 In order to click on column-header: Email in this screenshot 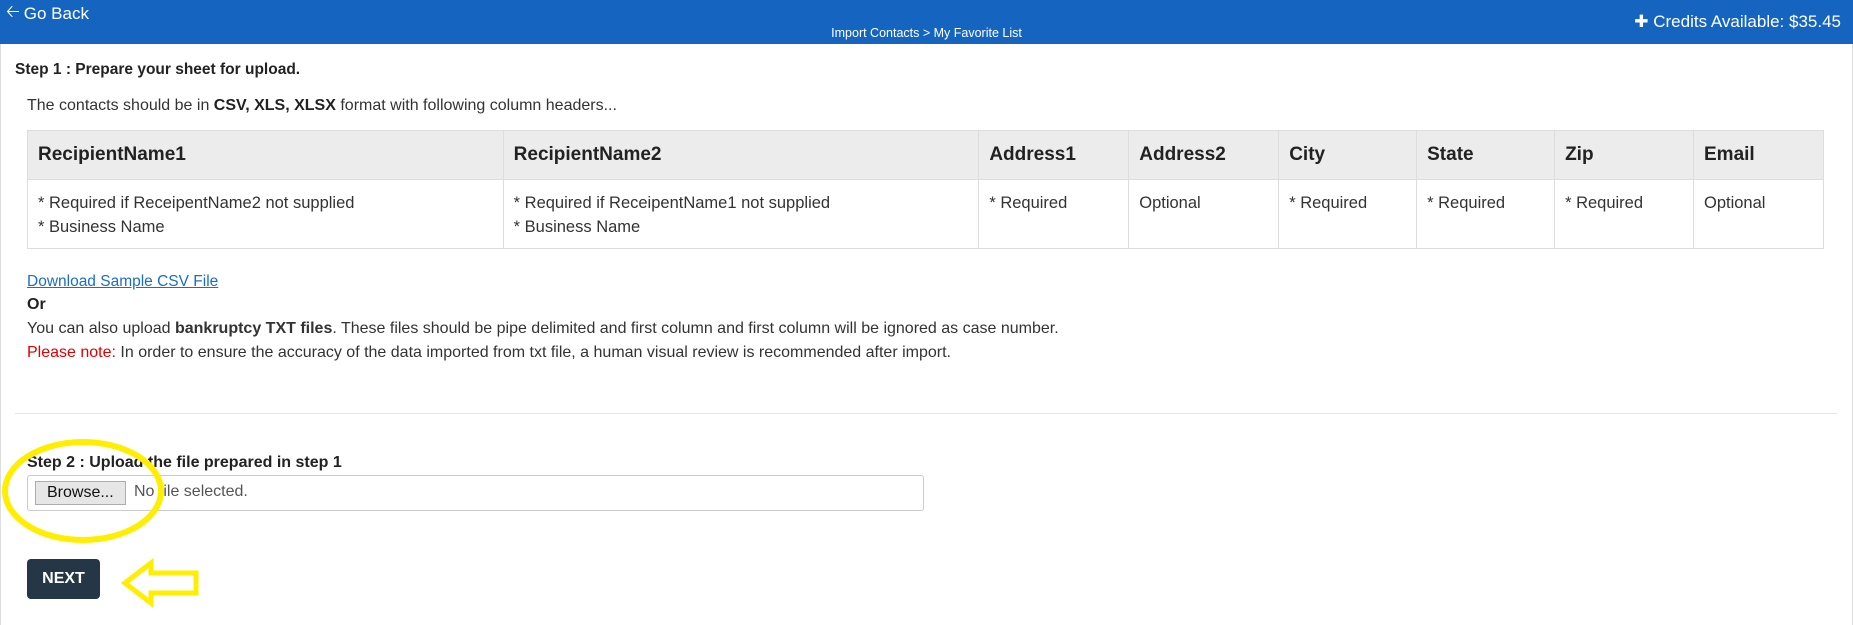, I will do `click(1758, 155)`.